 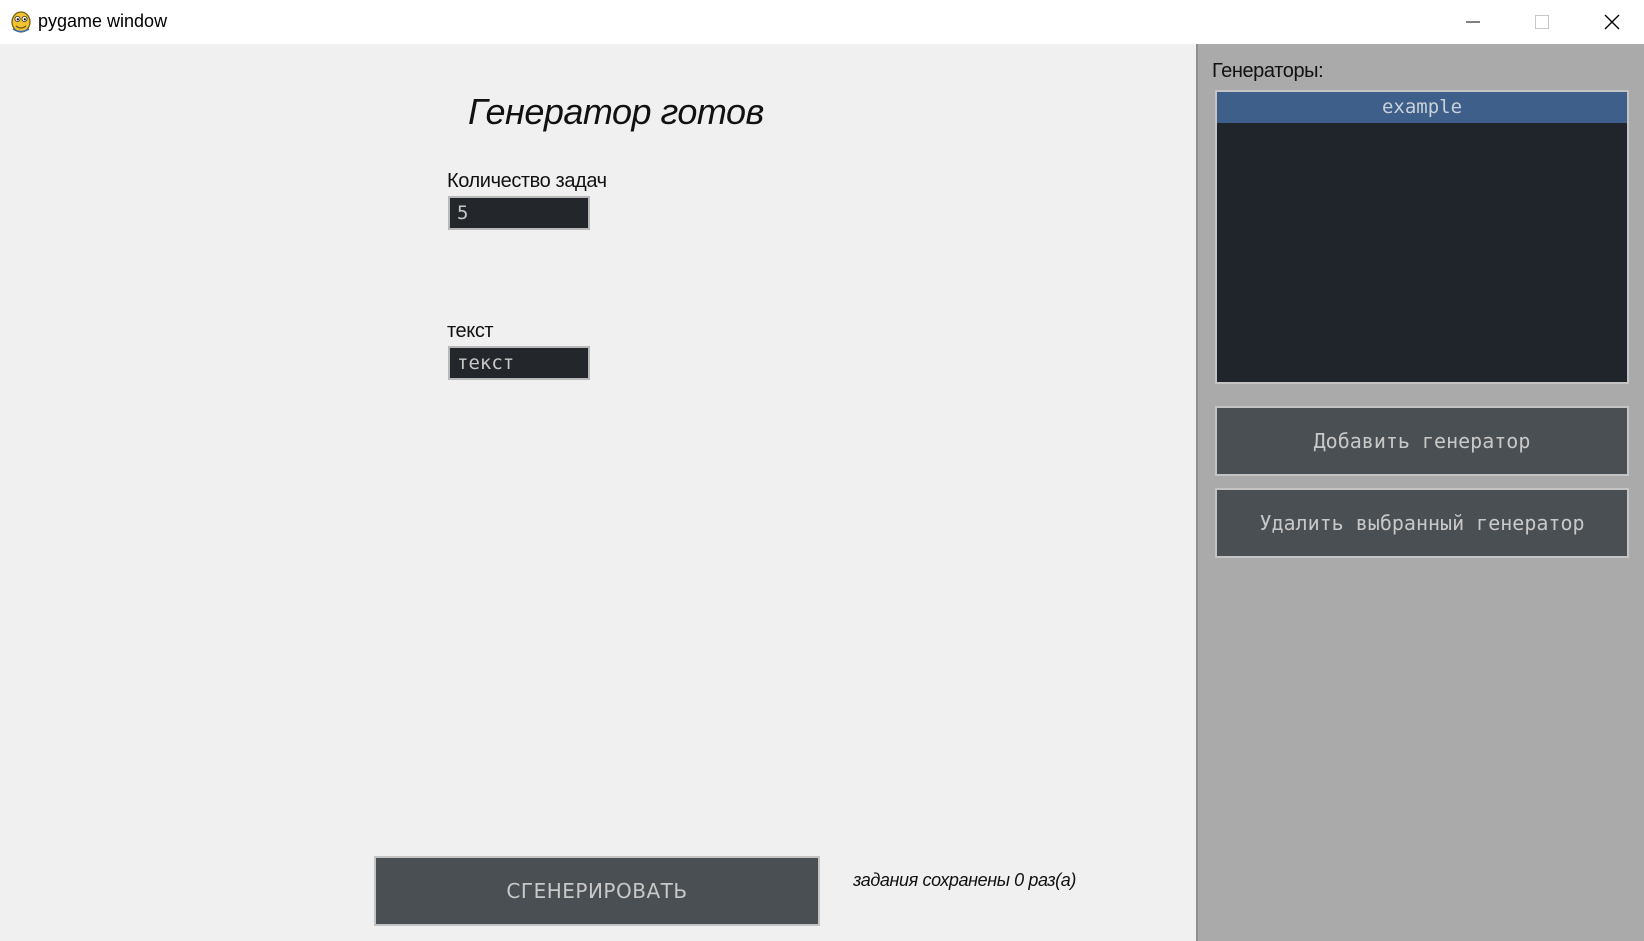 I want to click on close-icon, so click(x=1612, y=22).